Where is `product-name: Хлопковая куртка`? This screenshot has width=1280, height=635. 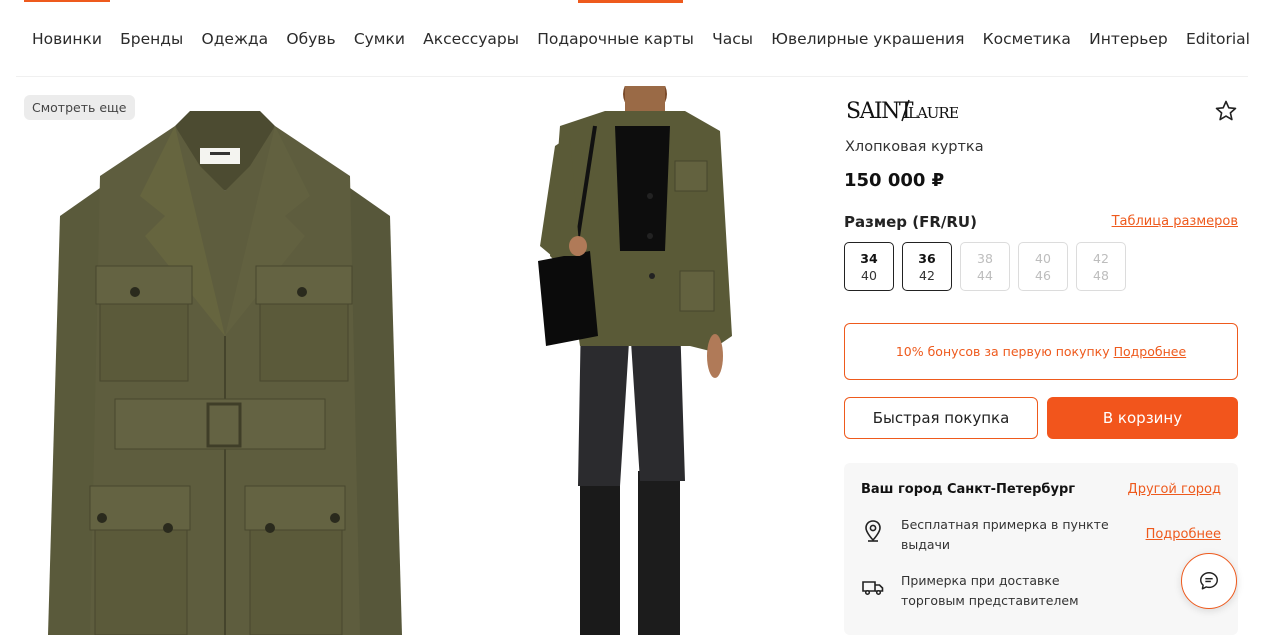 product-name: Хлопковая куртка is located at coordinates (914, 147).